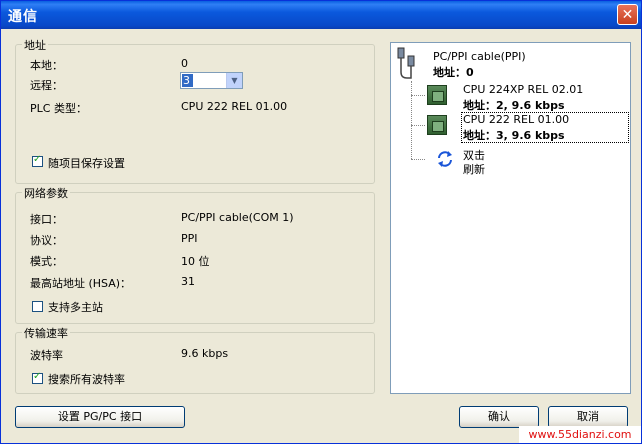  I want to click on interface-label: 接口：, so click(46, 219).